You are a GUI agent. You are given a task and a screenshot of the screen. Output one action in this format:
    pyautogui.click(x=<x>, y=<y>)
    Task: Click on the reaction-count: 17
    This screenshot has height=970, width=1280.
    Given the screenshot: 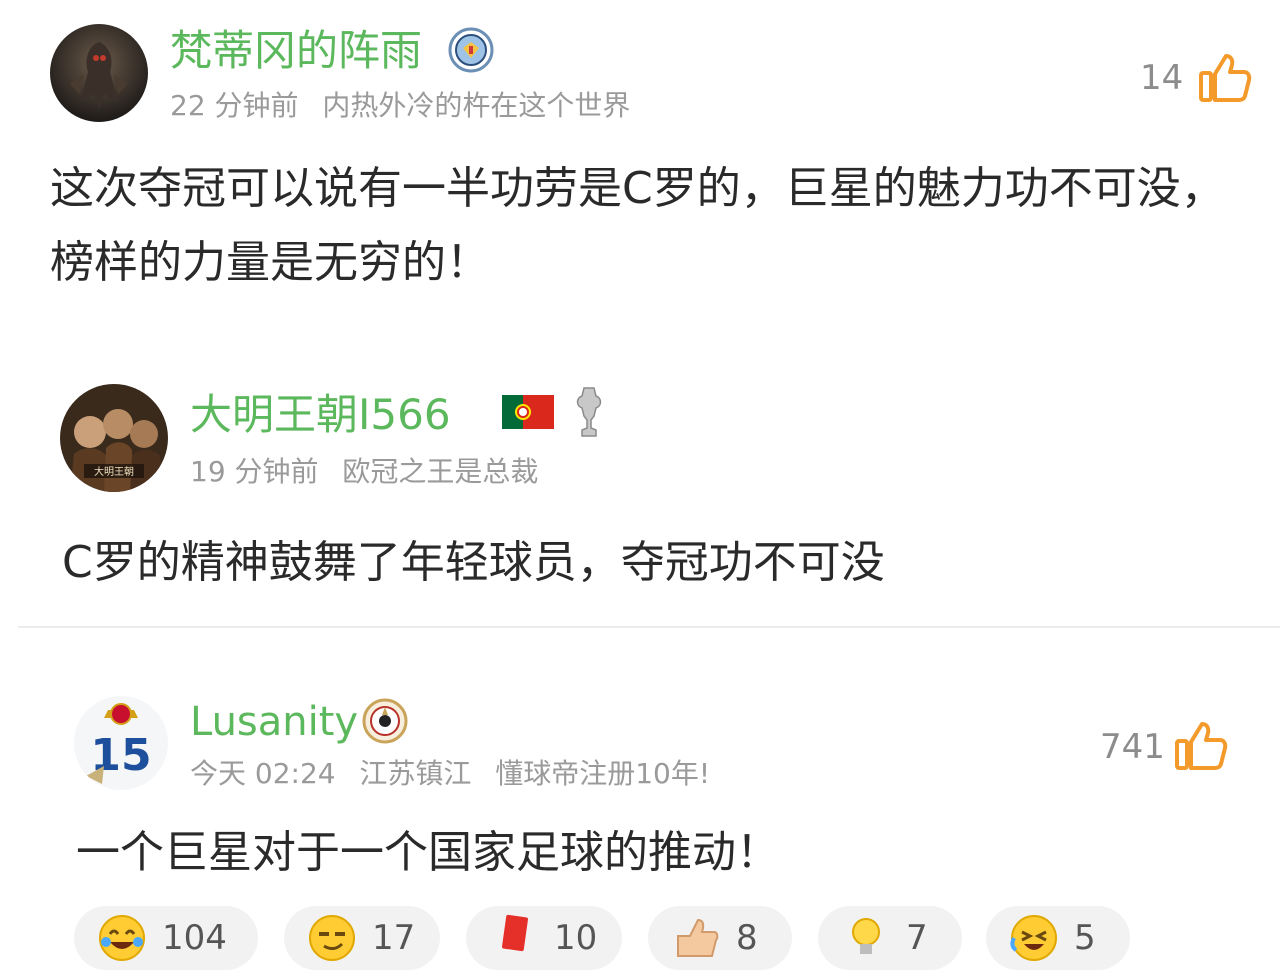 What is the action you would take?
    pyautogui.click(x=394, y=938)
    